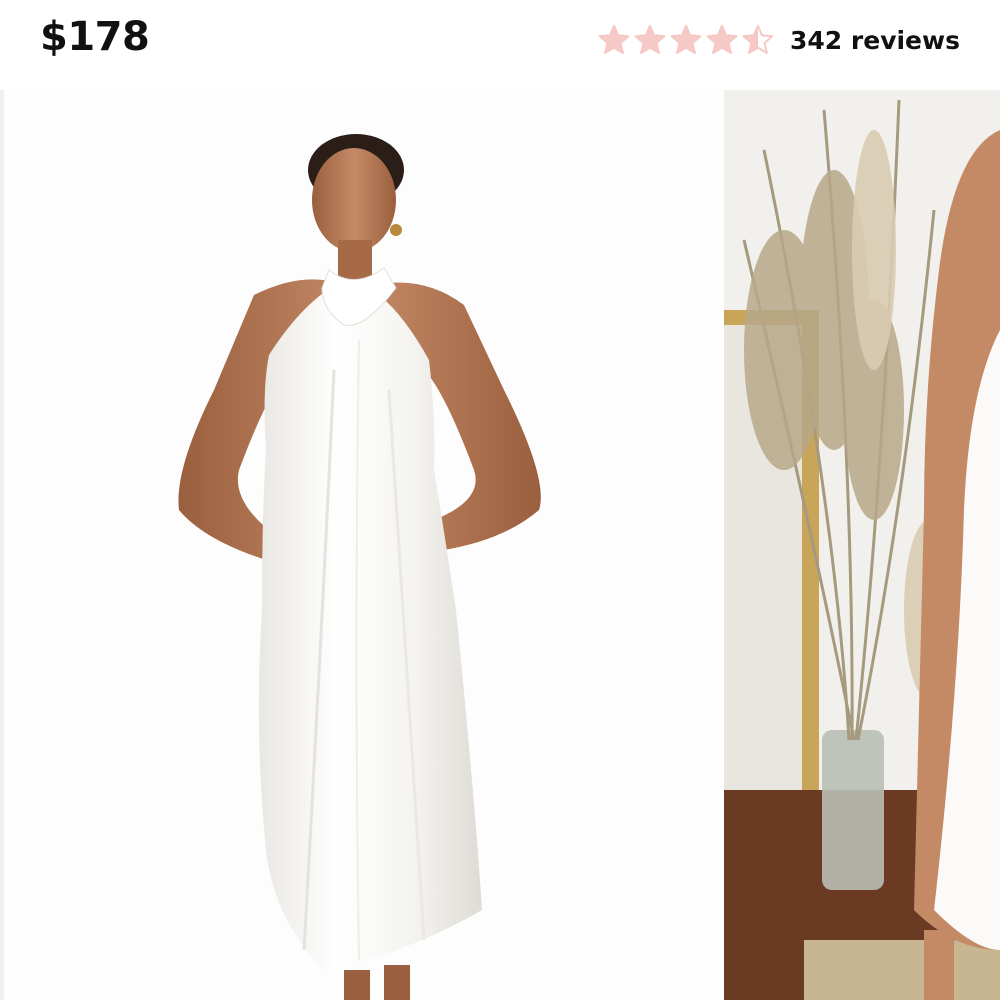  What do you see at coordinates (95, 37) in the screenshot?
I see `product-price: $178` at bounding box center [95, 37].